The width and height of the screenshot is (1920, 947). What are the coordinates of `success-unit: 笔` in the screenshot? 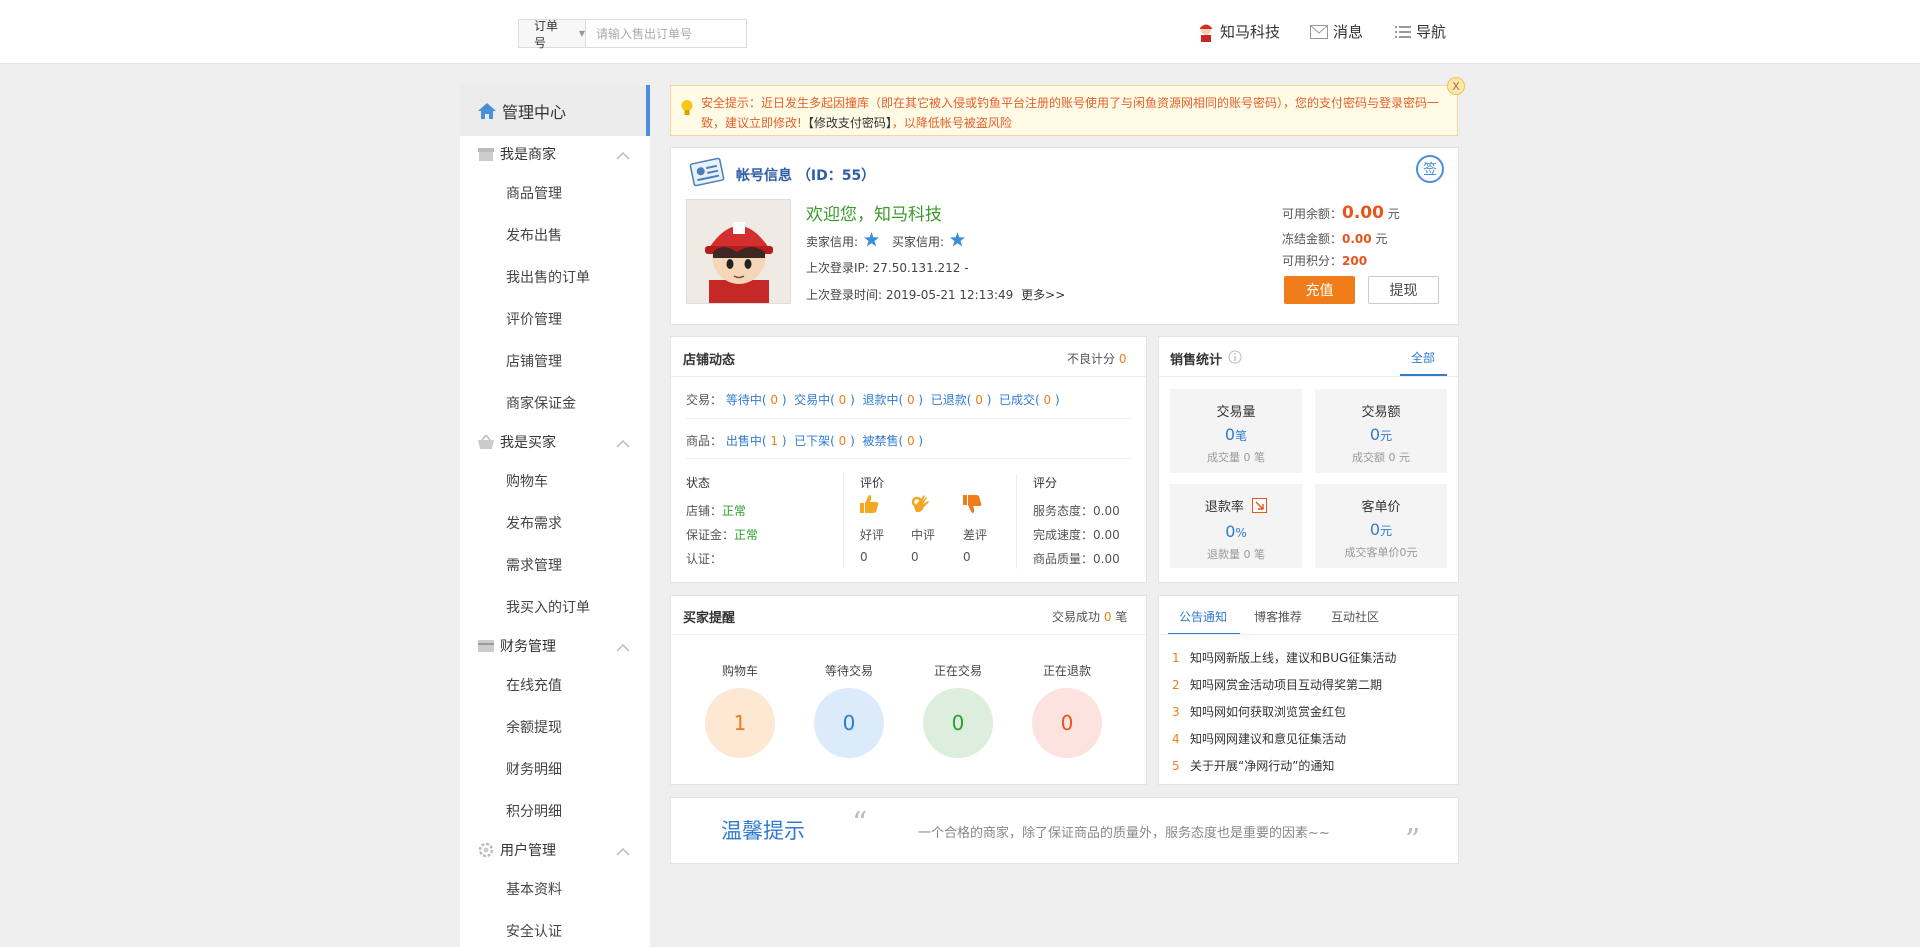 It's located at (1121, 617).